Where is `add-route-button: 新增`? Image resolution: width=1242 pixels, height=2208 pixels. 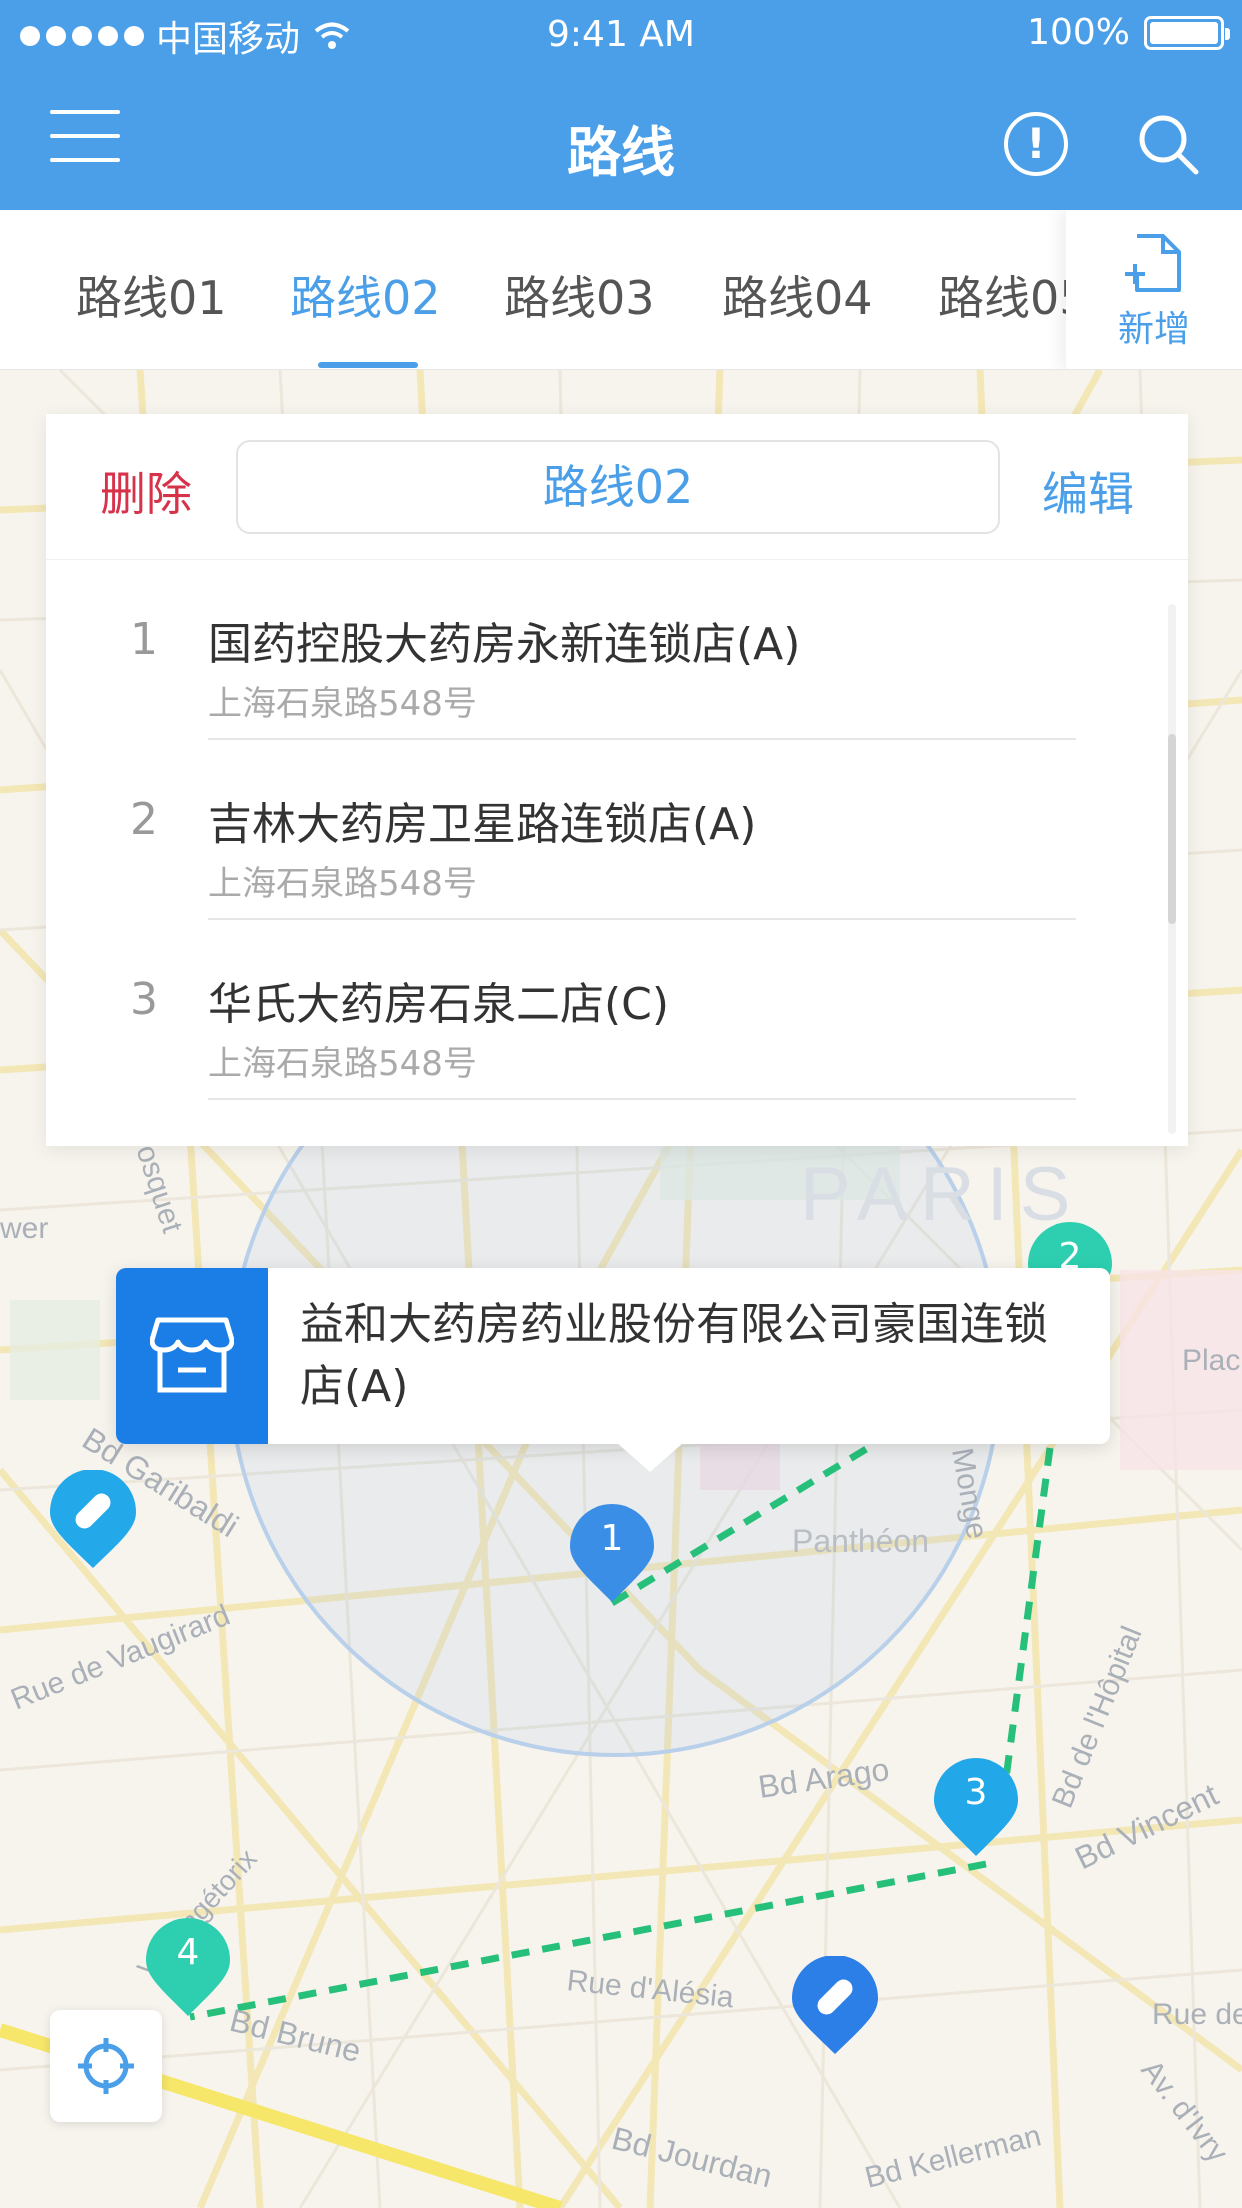 add-route-button: 新增 is located at coordinates (1154, 289).